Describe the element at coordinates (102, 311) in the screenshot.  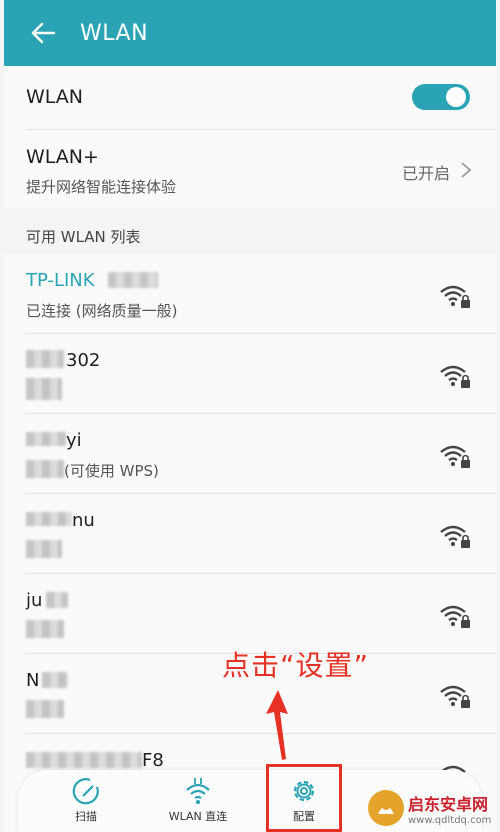
I see `network-status: 已连接 (网络质量一般)` at that location.